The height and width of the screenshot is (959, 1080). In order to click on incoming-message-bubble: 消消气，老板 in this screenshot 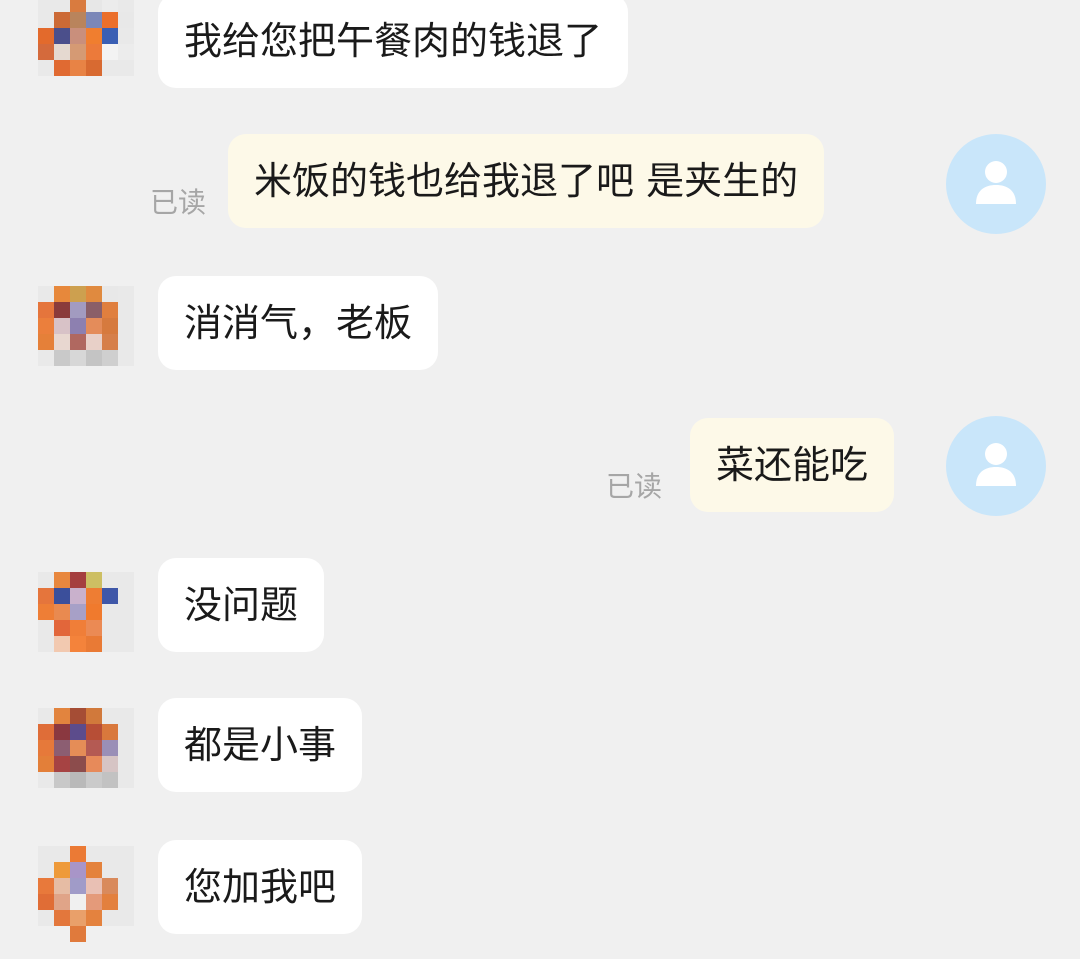, I will do `click(298, 323)`.